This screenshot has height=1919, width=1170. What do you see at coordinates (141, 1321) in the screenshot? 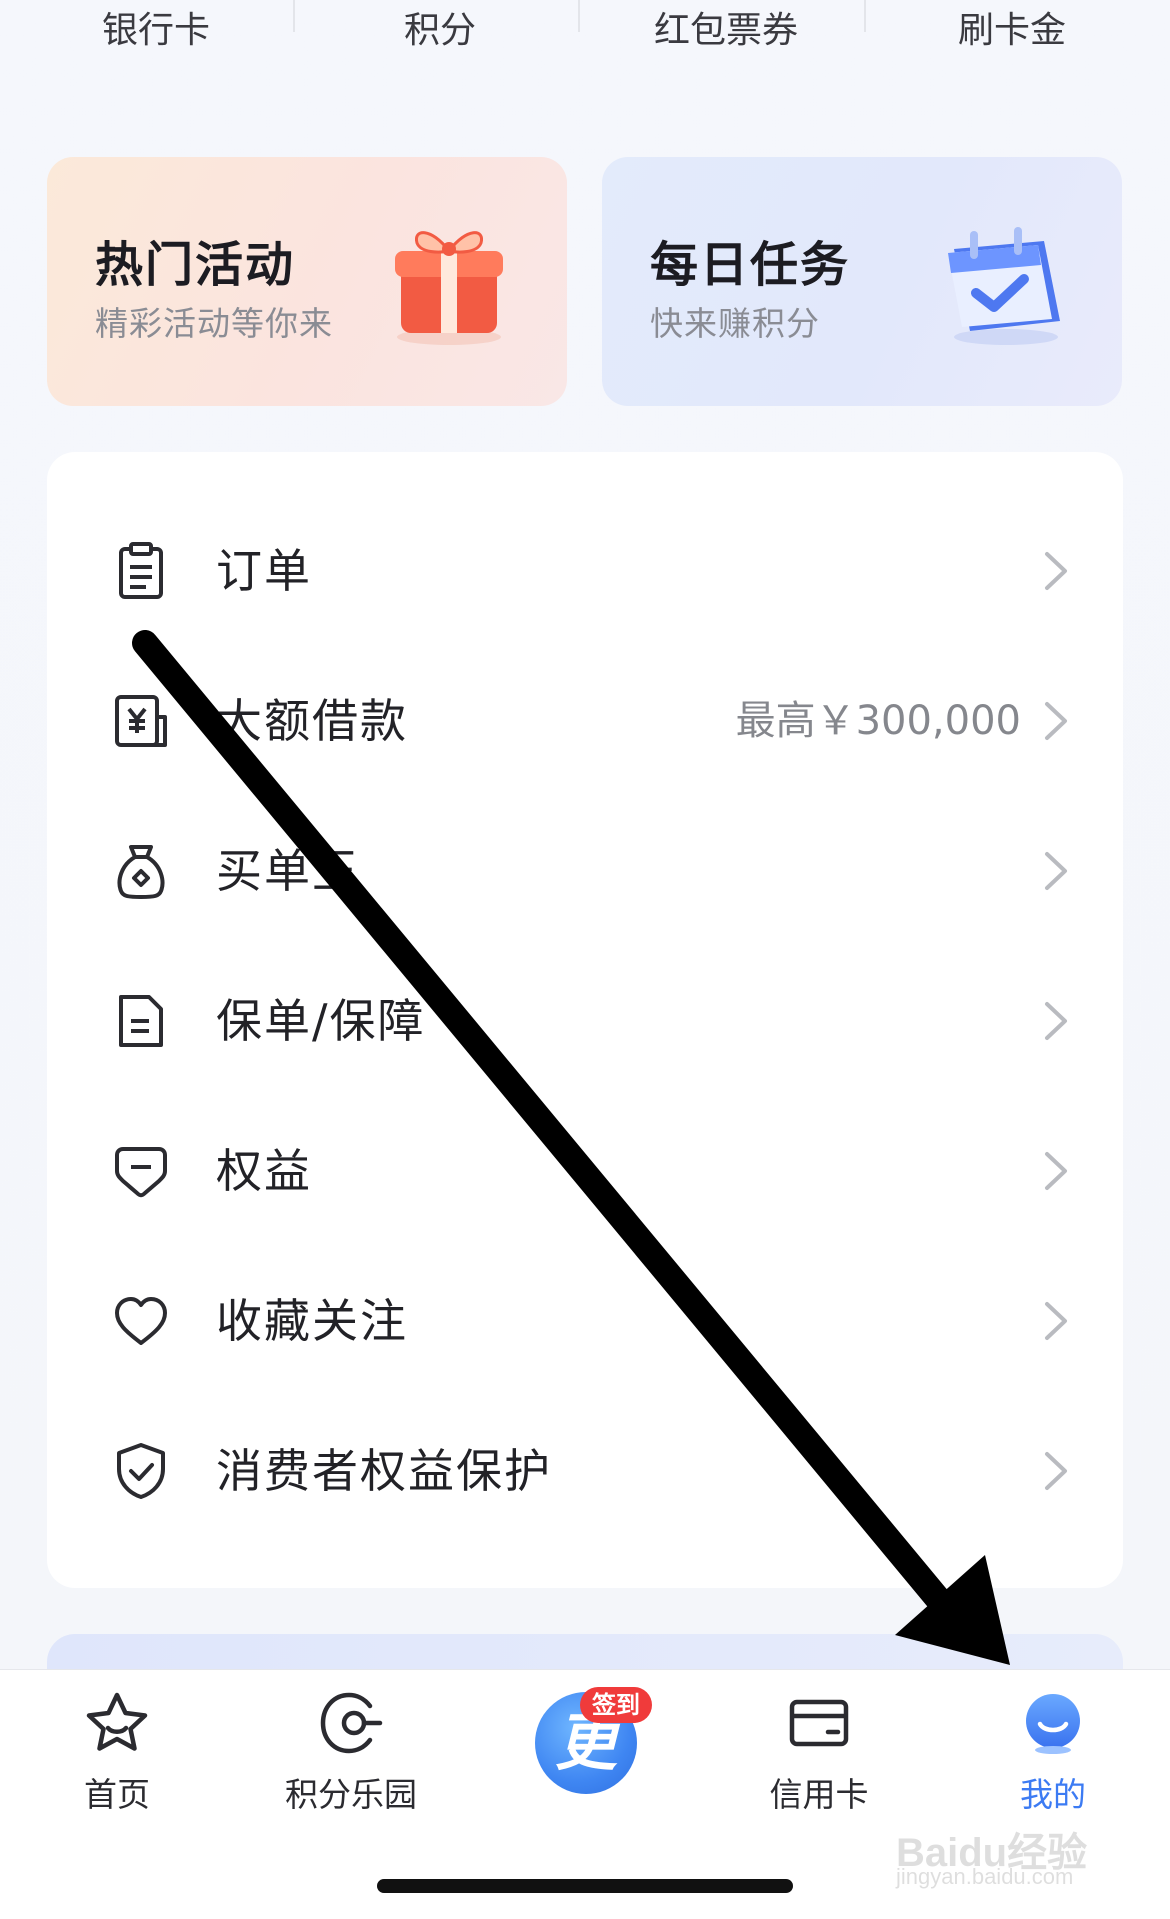
I see `heart-icon` at bounding box center [141, 1321].